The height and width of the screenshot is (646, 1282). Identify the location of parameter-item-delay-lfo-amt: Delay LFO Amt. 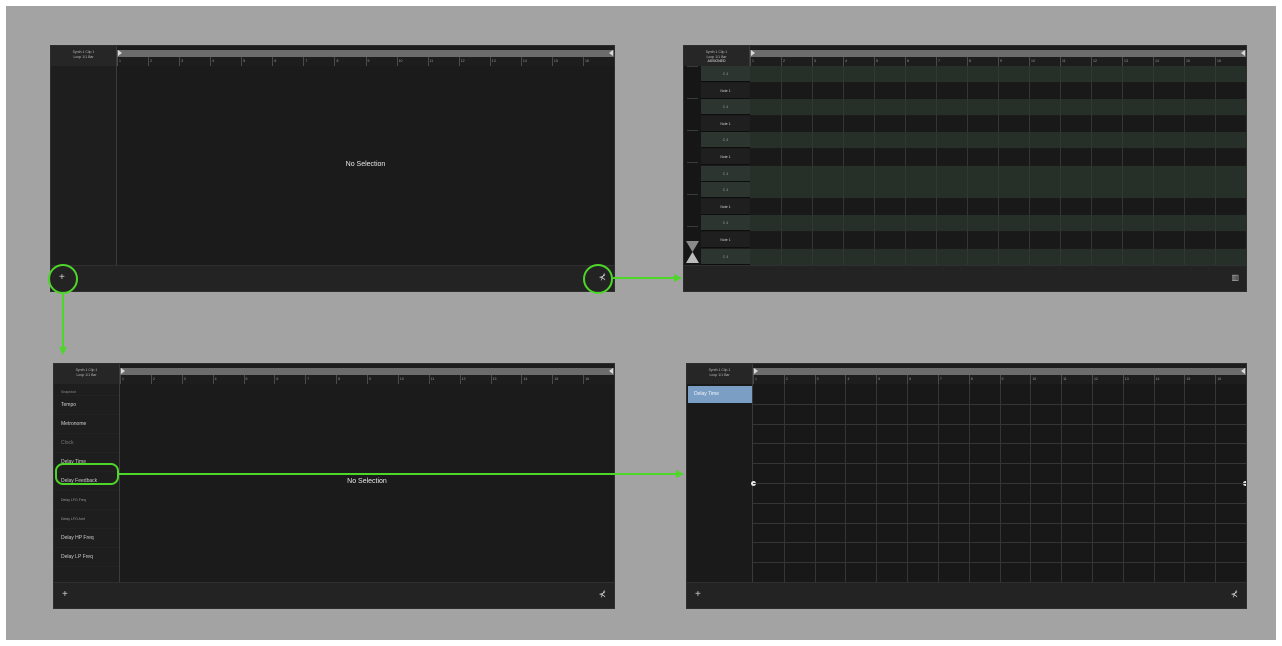
(86, 519).